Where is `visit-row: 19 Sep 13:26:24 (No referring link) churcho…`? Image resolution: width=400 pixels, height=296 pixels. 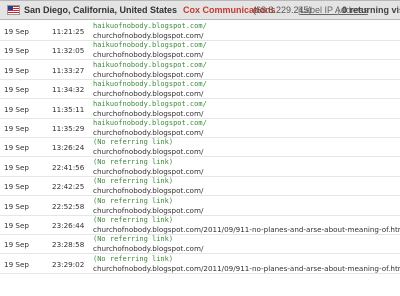
visit-row: 19 Sep 13:26:24 (No referring link) churcho… is located at coordinates (200, 147).